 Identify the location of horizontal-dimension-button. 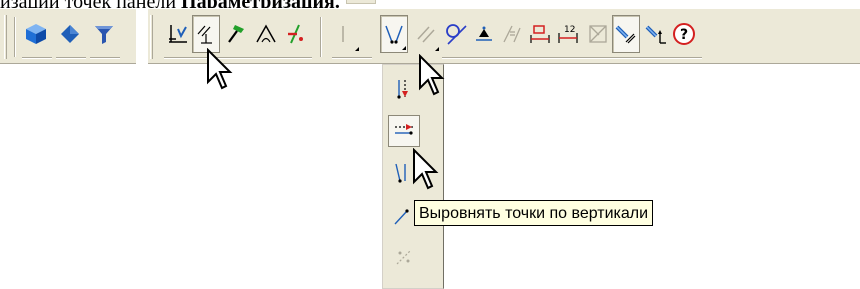
(540, 34).